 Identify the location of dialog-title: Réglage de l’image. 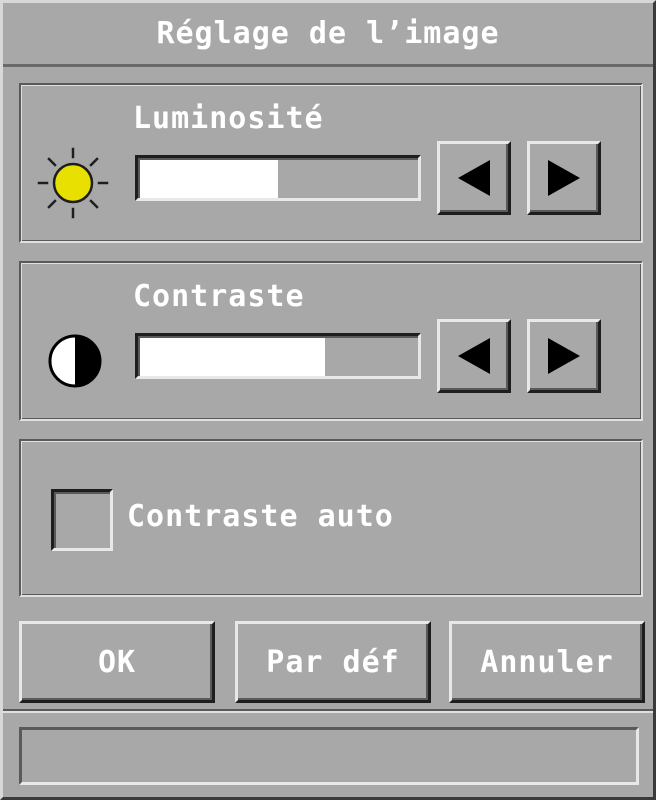
(328, 35).